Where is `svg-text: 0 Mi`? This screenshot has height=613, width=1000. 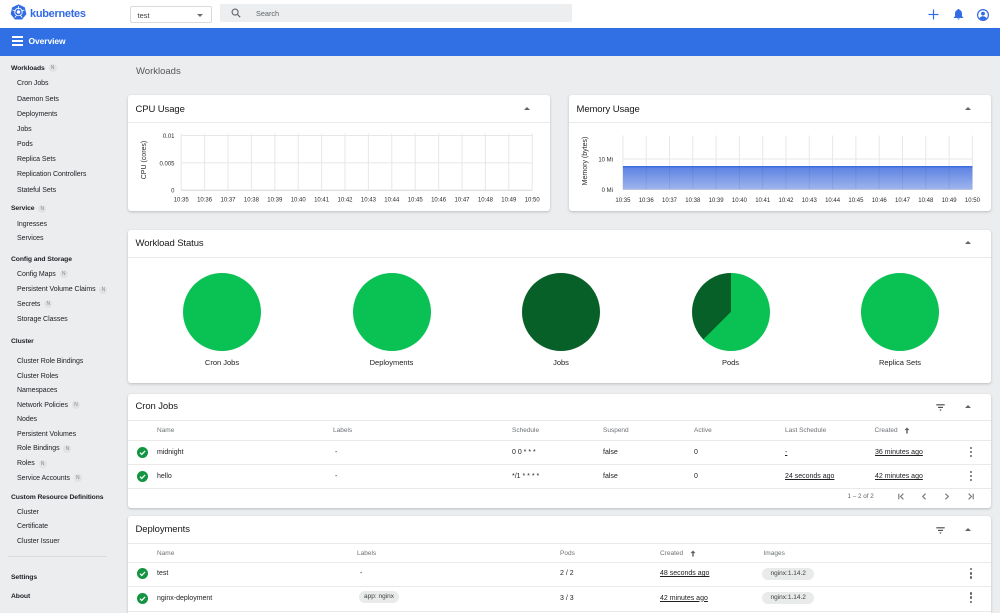
svg-text: 0 Mi is located at coordinates (607, 191).